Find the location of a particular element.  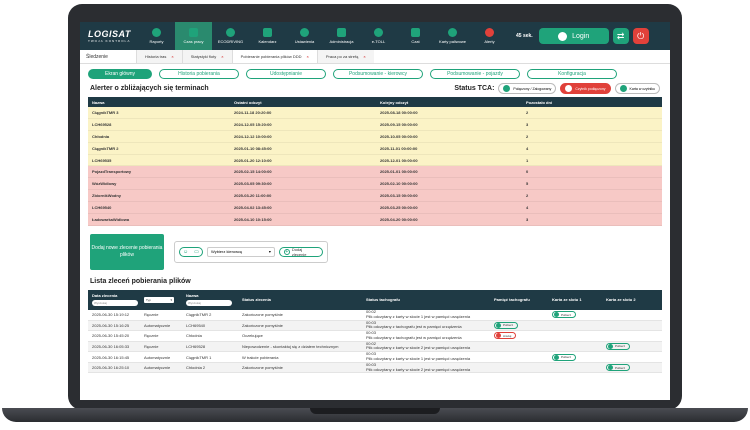

column-header-label: Data zlecenia is located at coordinates (105, 296).